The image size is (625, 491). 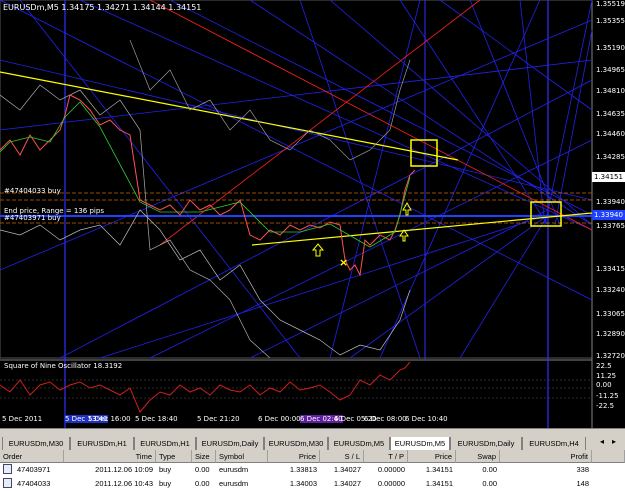 What do you see at coordinates (230, 444) in the screenshot?
I see `tab-eurusdm-daily: EURUSDm,Daily` at bounding box center [230, 444].